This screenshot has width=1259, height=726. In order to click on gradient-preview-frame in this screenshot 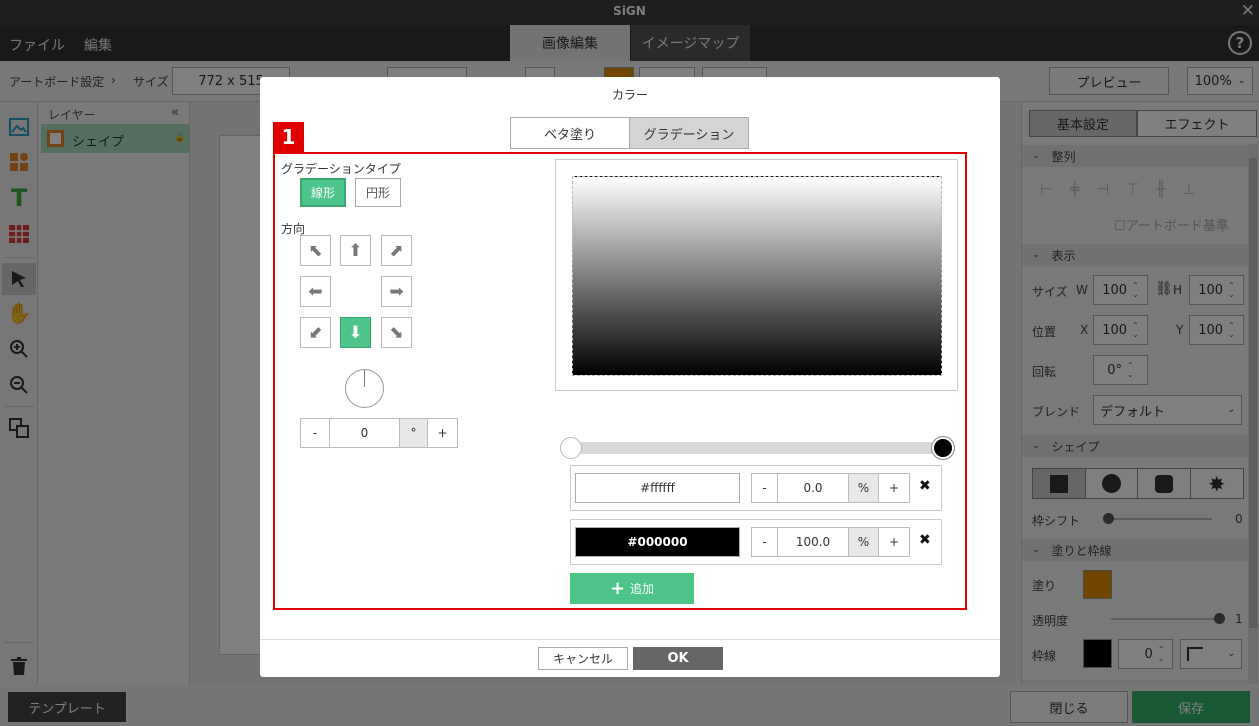, I will do `click(756, 275)`.